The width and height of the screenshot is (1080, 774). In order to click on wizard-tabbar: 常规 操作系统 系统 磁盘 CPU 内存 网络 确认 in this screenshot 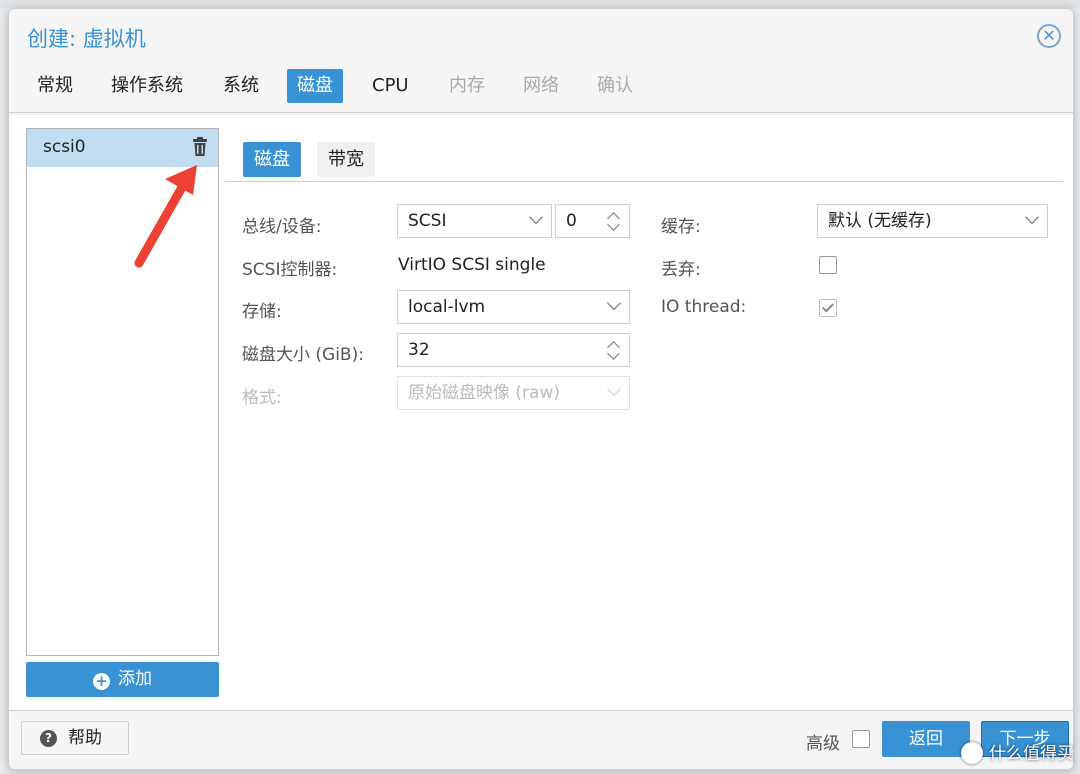, I will do `click(541, 91)`.